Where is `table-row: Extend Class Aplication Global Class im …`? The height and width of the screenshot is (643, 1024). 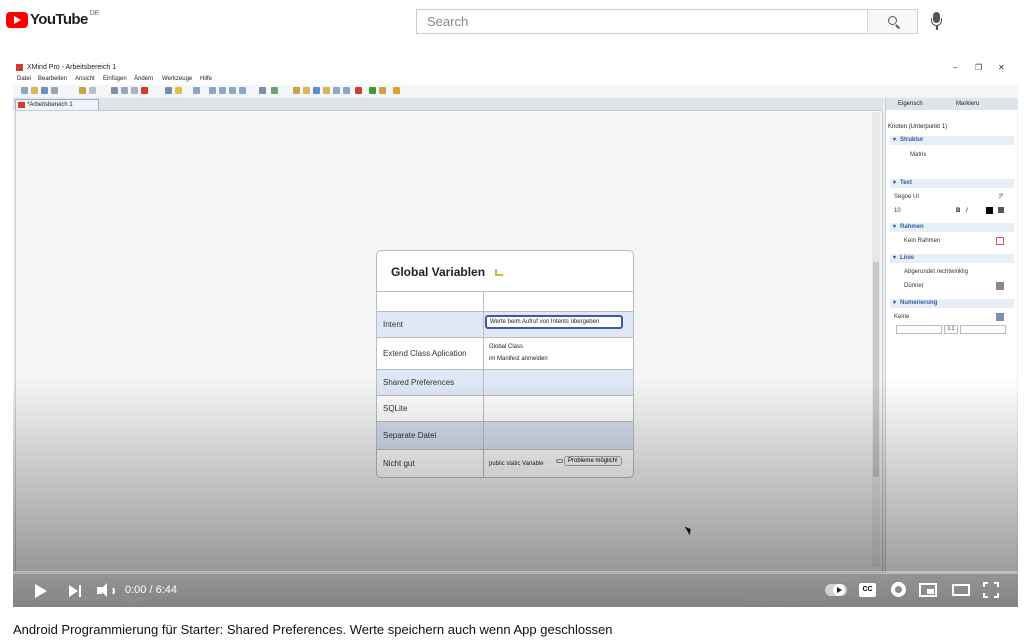 table-row: Extend Class Aplication Global Class im … is located at coordinates (505, 353).